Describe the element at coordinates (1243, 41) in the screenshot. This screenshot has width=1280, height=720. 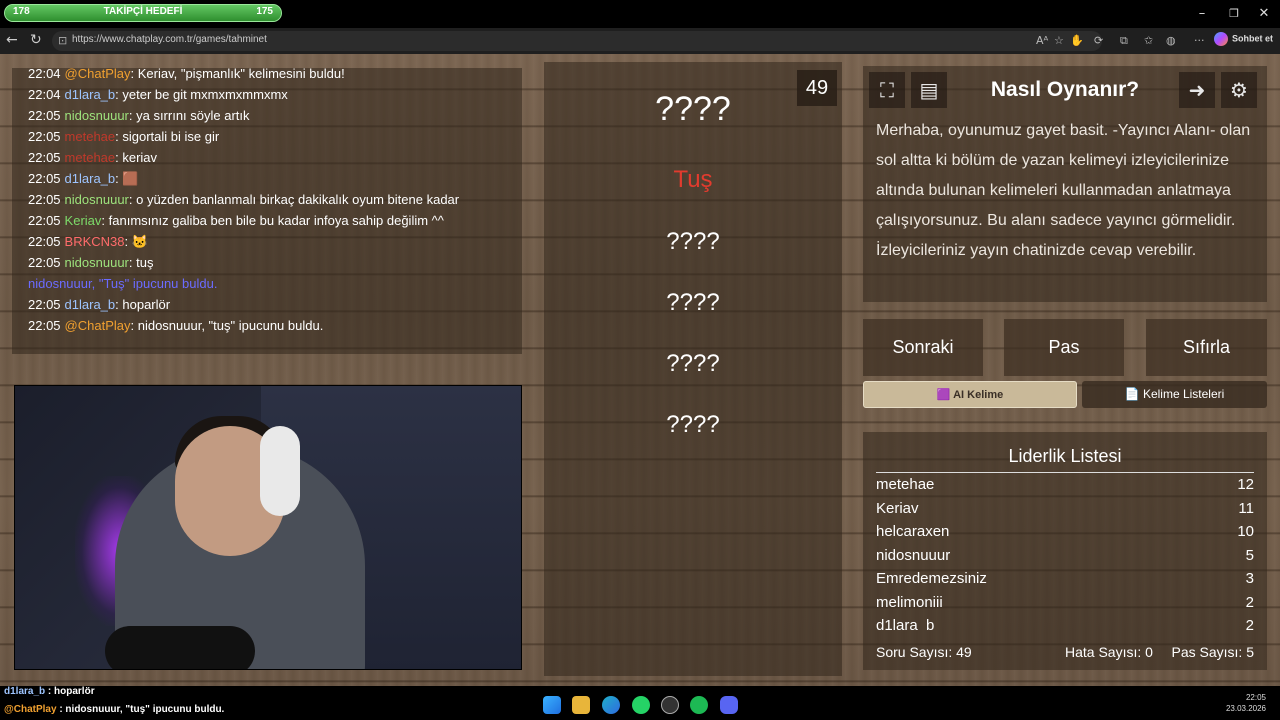
I see `copilot-chat-button: Sohbet et` at that location.